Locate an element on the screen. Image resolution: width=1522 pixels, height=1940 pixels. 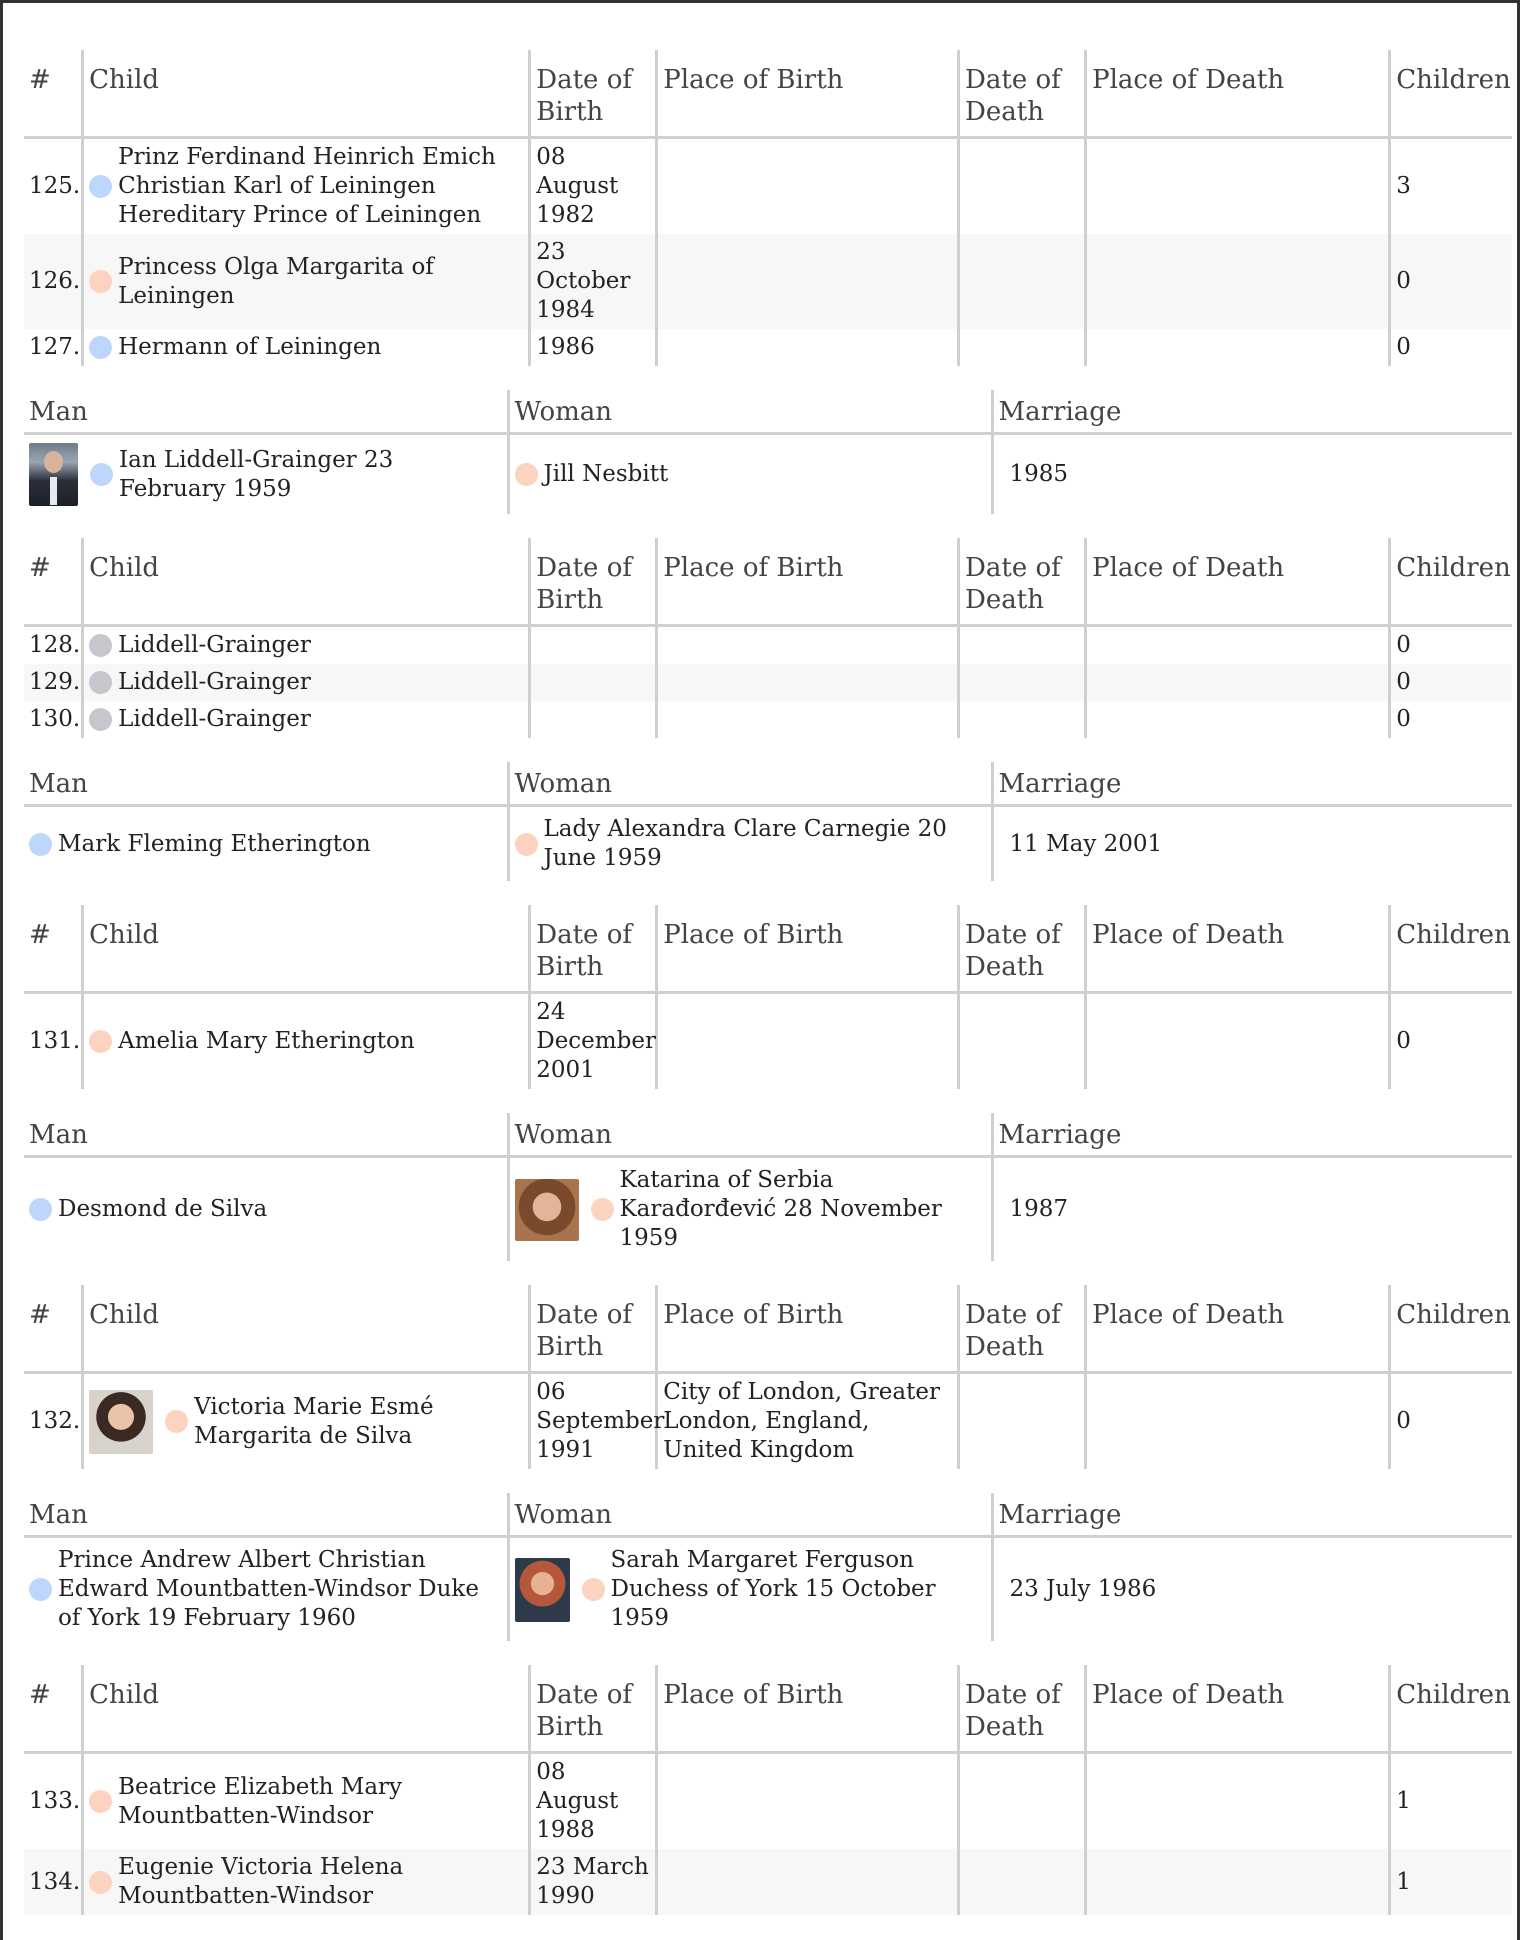
child-number: 132. is located at coordinates (55, 1421).